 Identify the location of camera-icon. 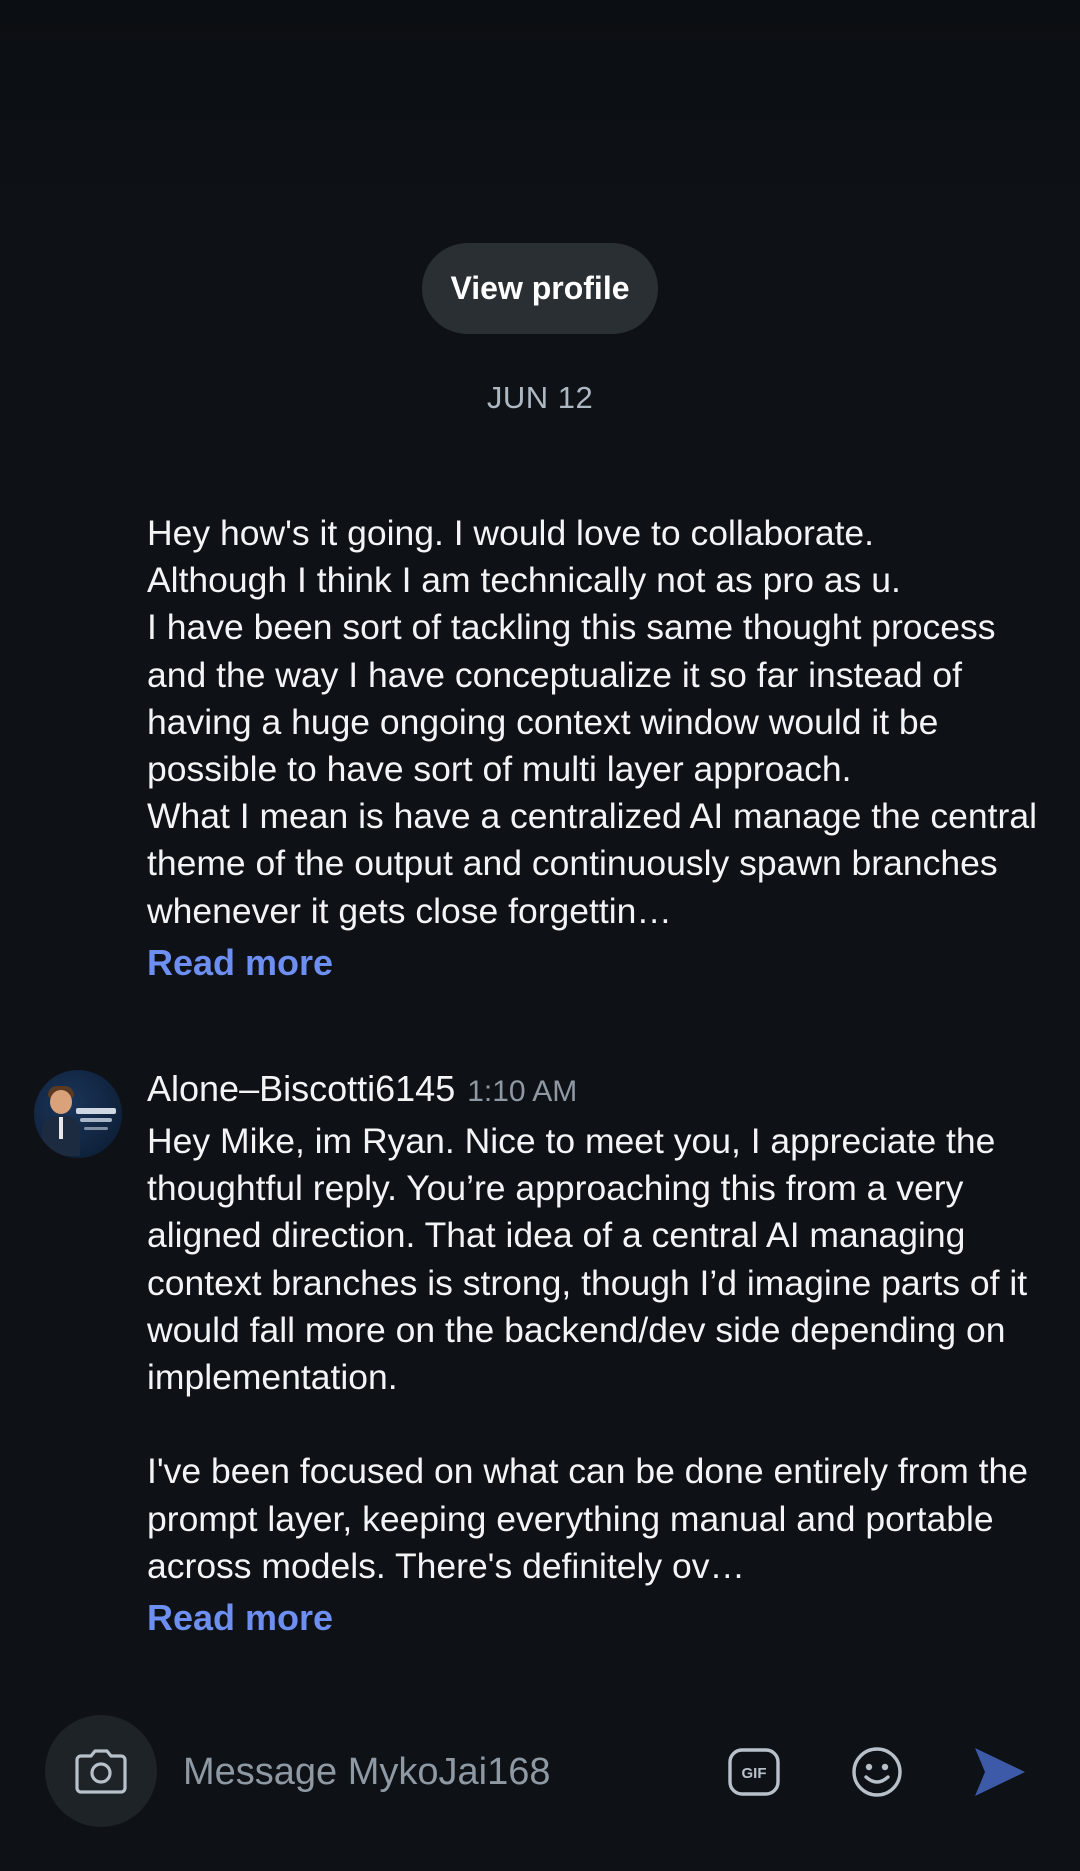
(101, 1771).